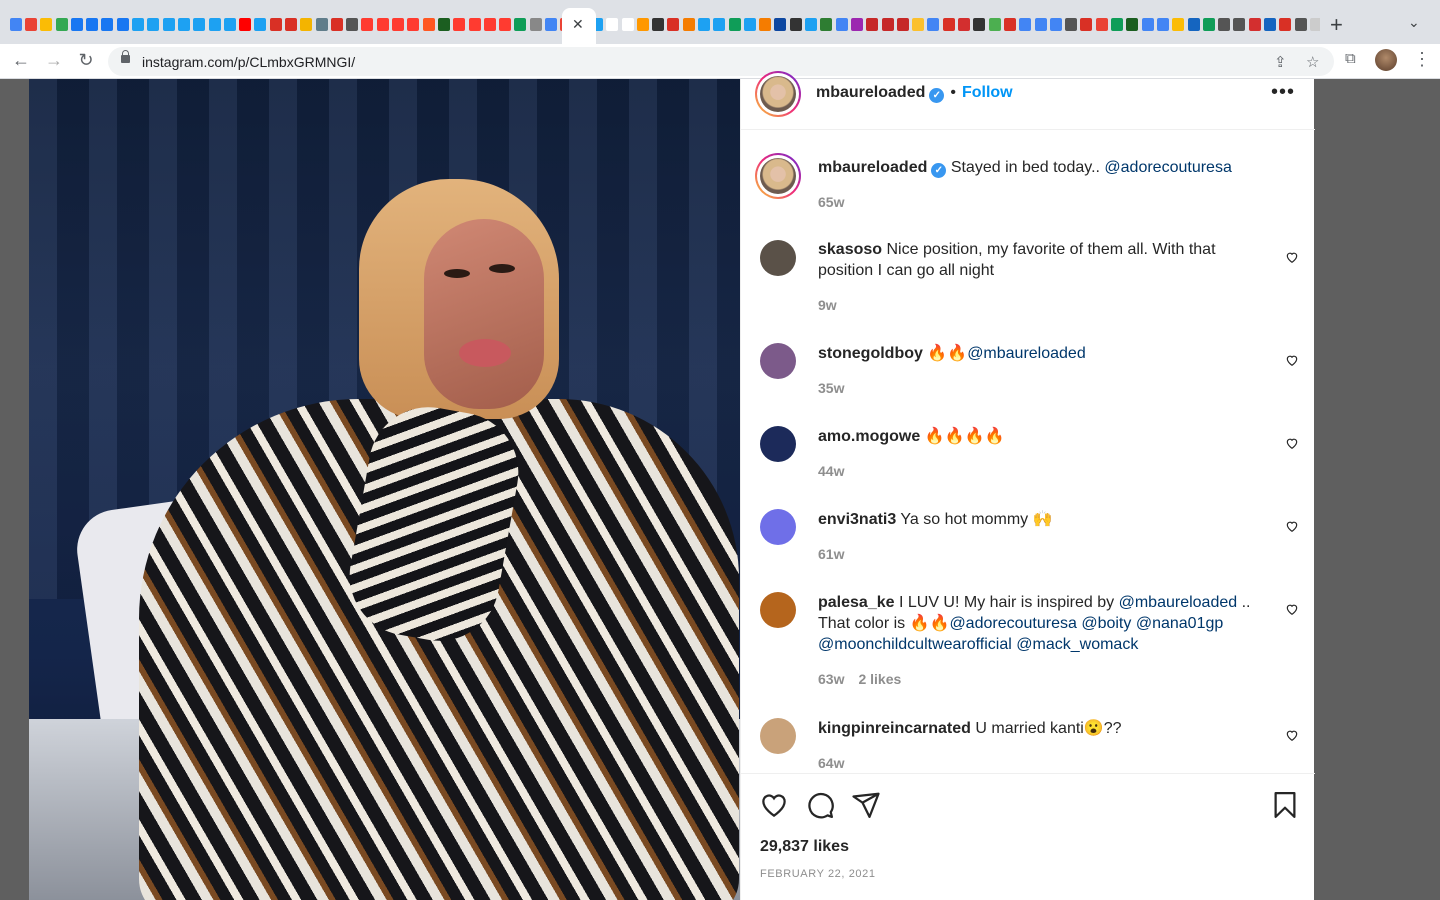 The height and width of the screenshot is (900, 1440). I want to click on follow-button: Follow, so click(987, 92).